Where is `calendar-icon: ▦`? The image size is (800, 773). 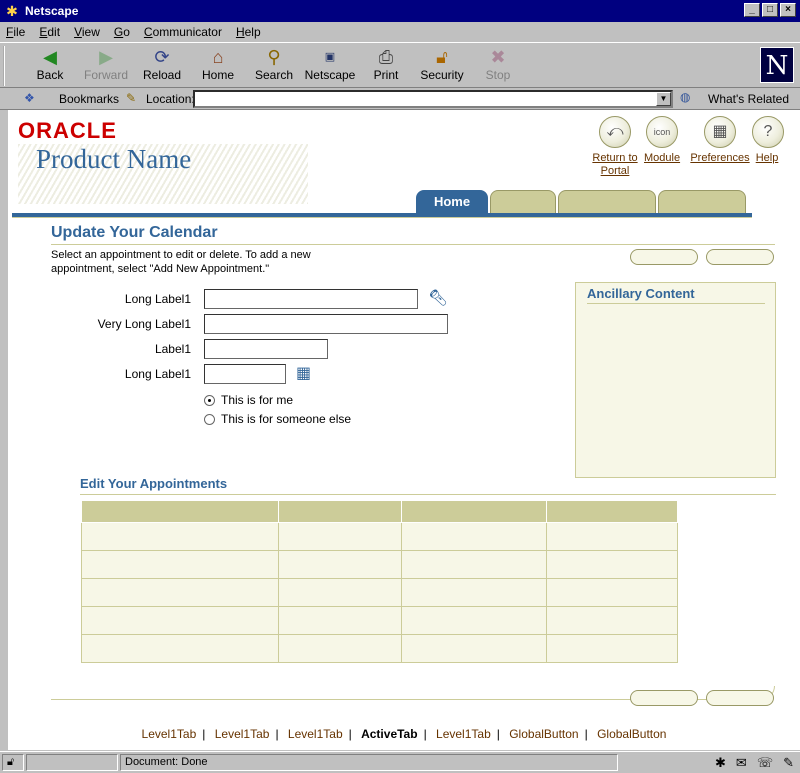
calendar-icon: ▦ is located at coordinates (303, 373).